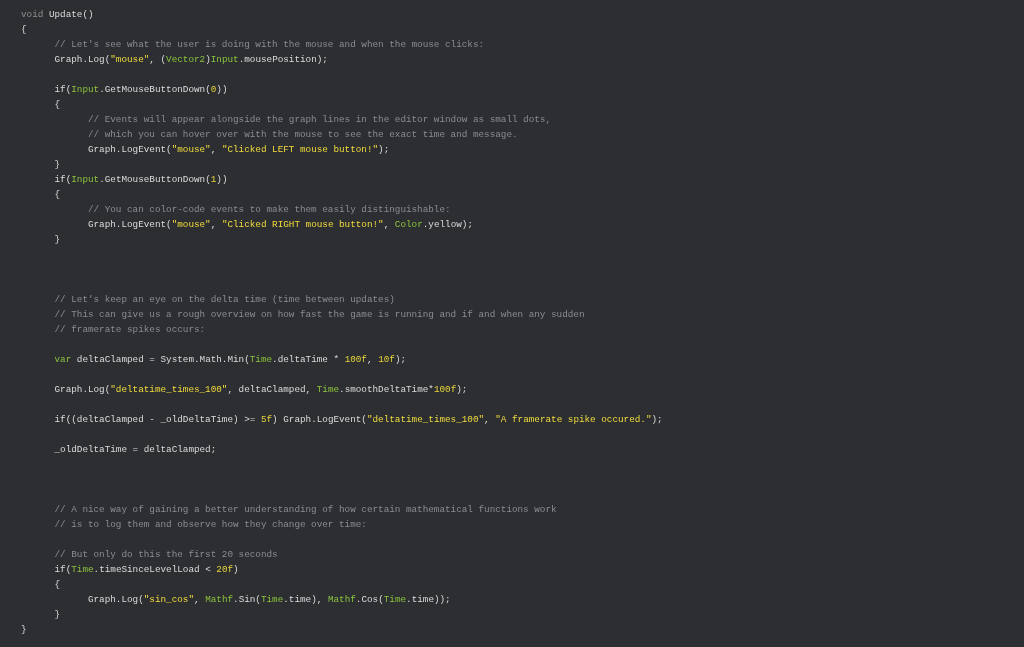 The width and height of the screenshot is (1024, 647). Describe the element at coordinates (190, 60) in the screenshot. I see `code-line: Graph.Log("mouse", (Vector2)Input.mousePosition);` at that location.